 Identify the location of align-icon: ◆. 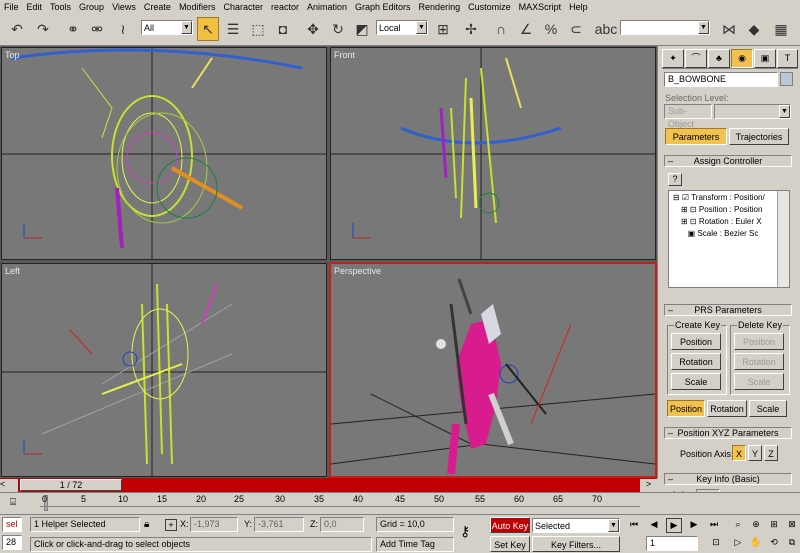
(754, 29).